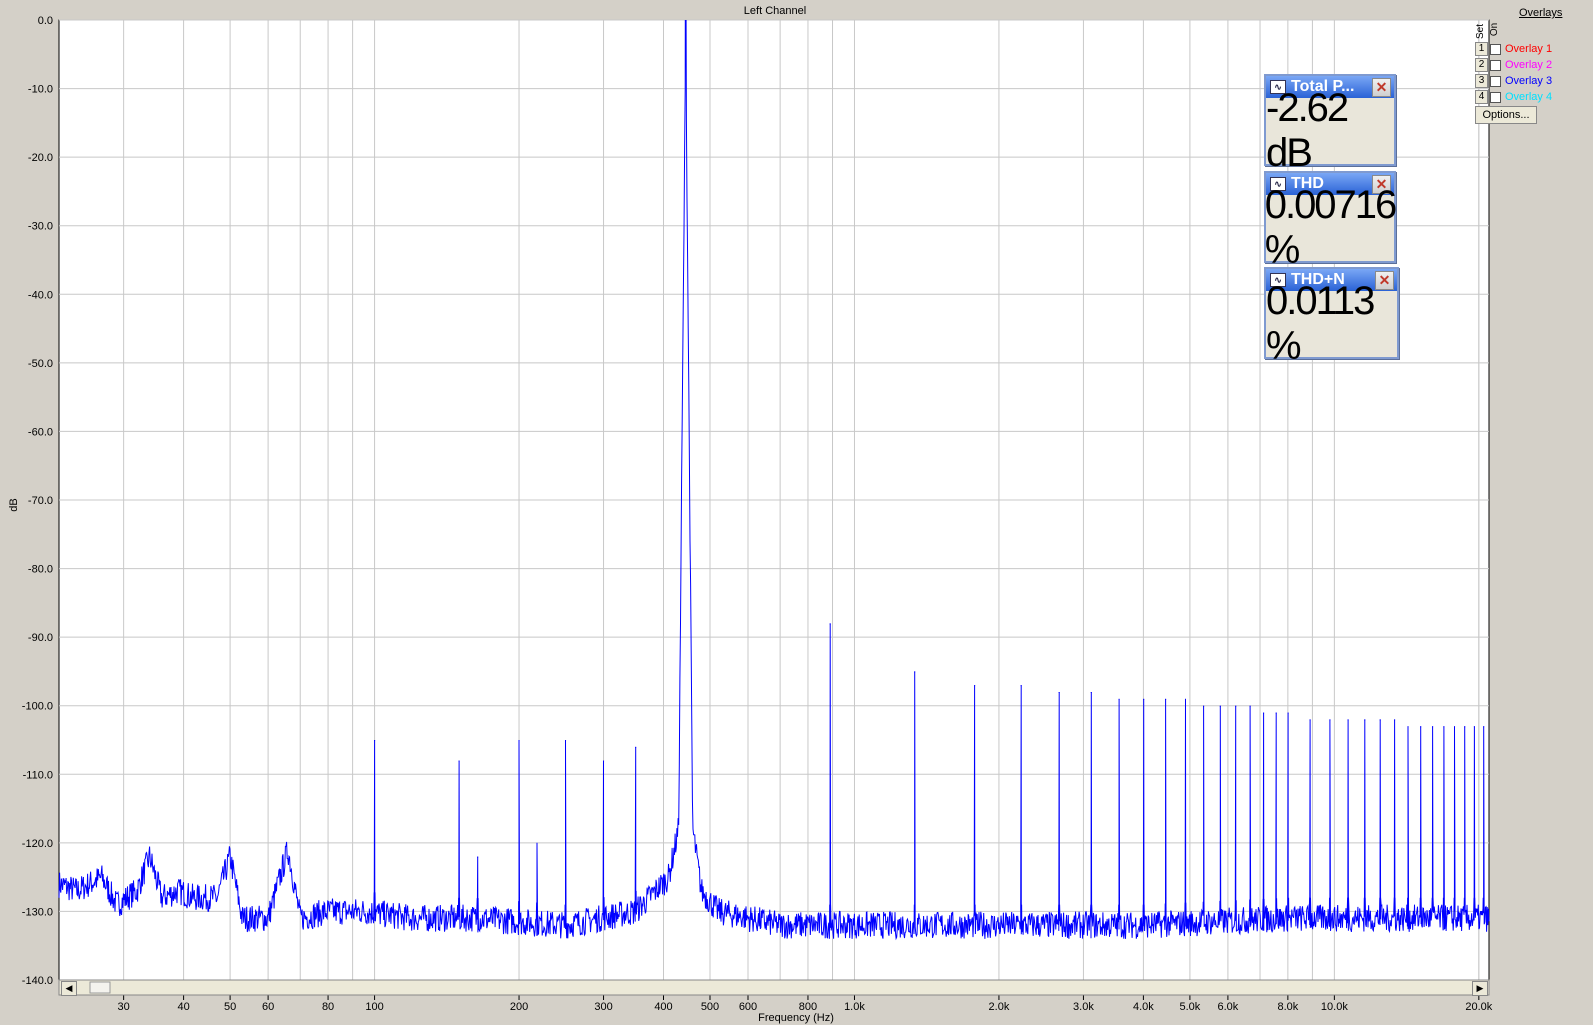  What do you see at coordinates (1541, 13) in the screenshot?
I see `overlays-header: Overlays` at bounding box center [1541, 13].